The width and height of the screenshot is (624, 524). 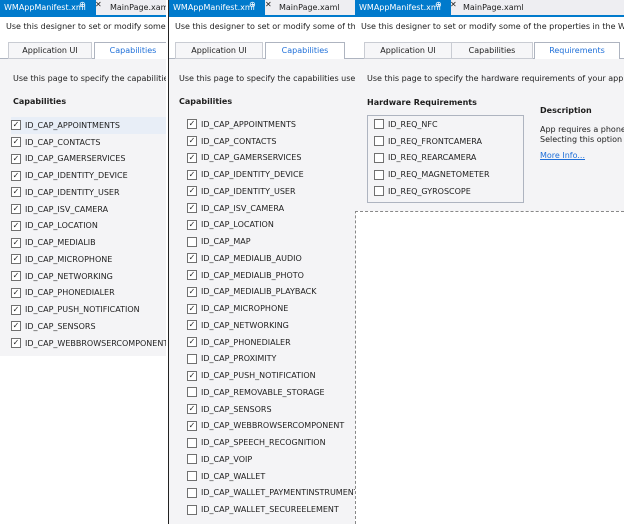 What do you see at coordinates (445, 158) in the screenshot?
I see `checkbox-item: ID_REQ_REARCAMERA` at bounding box center [445, 158].